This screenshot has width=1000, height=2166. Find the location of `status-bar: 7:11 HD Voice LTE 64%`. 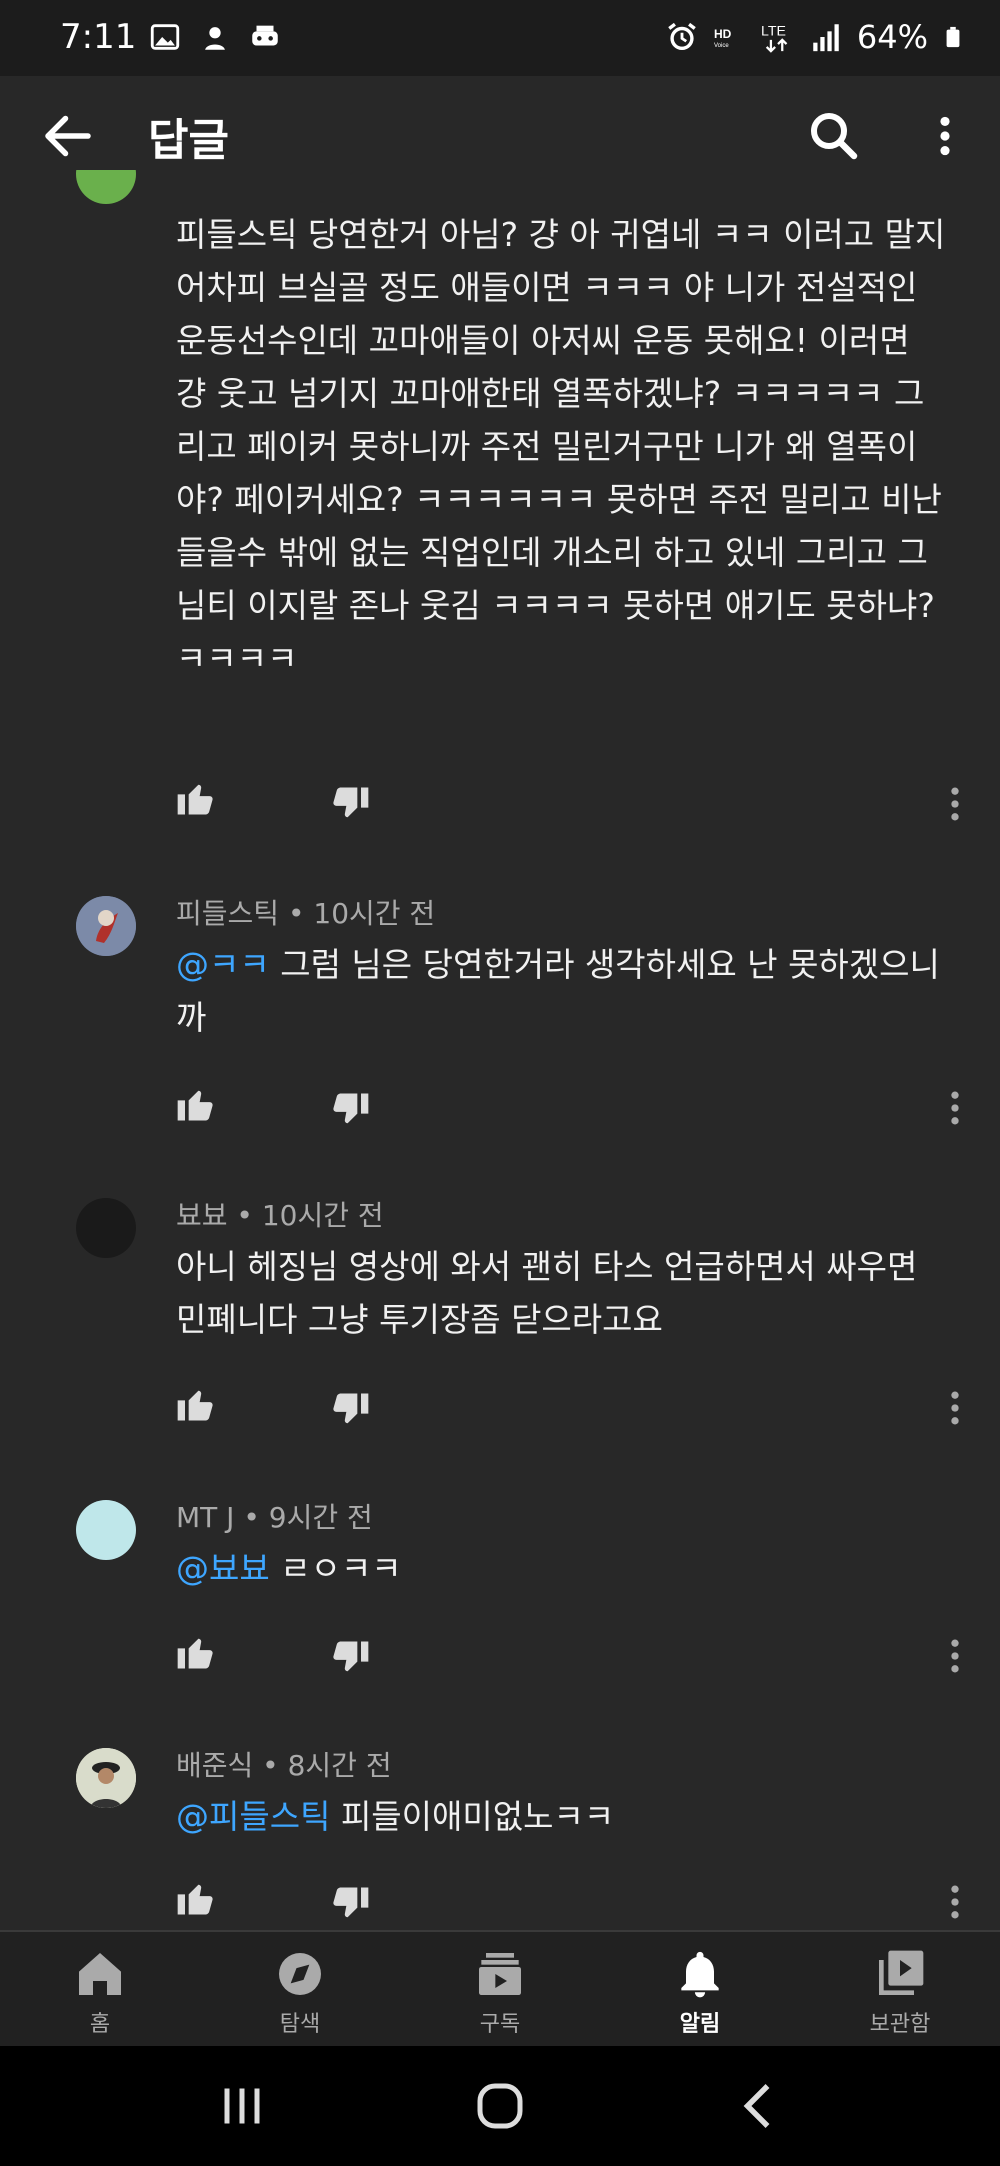

status-bar: 7:11 HD Voice LTE 64% is located at coordinates (500, 38).